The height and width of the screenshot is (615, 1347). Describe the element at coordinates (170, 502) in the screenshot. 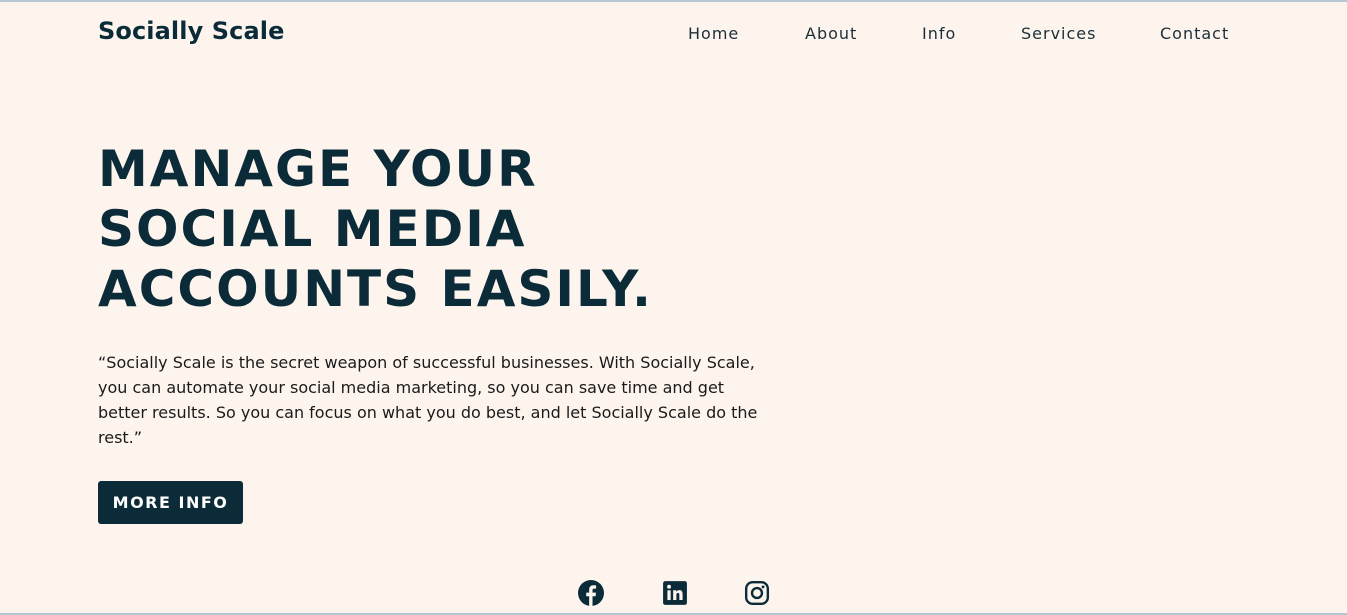

I see `more-info-button: MORE INFO` at that location.